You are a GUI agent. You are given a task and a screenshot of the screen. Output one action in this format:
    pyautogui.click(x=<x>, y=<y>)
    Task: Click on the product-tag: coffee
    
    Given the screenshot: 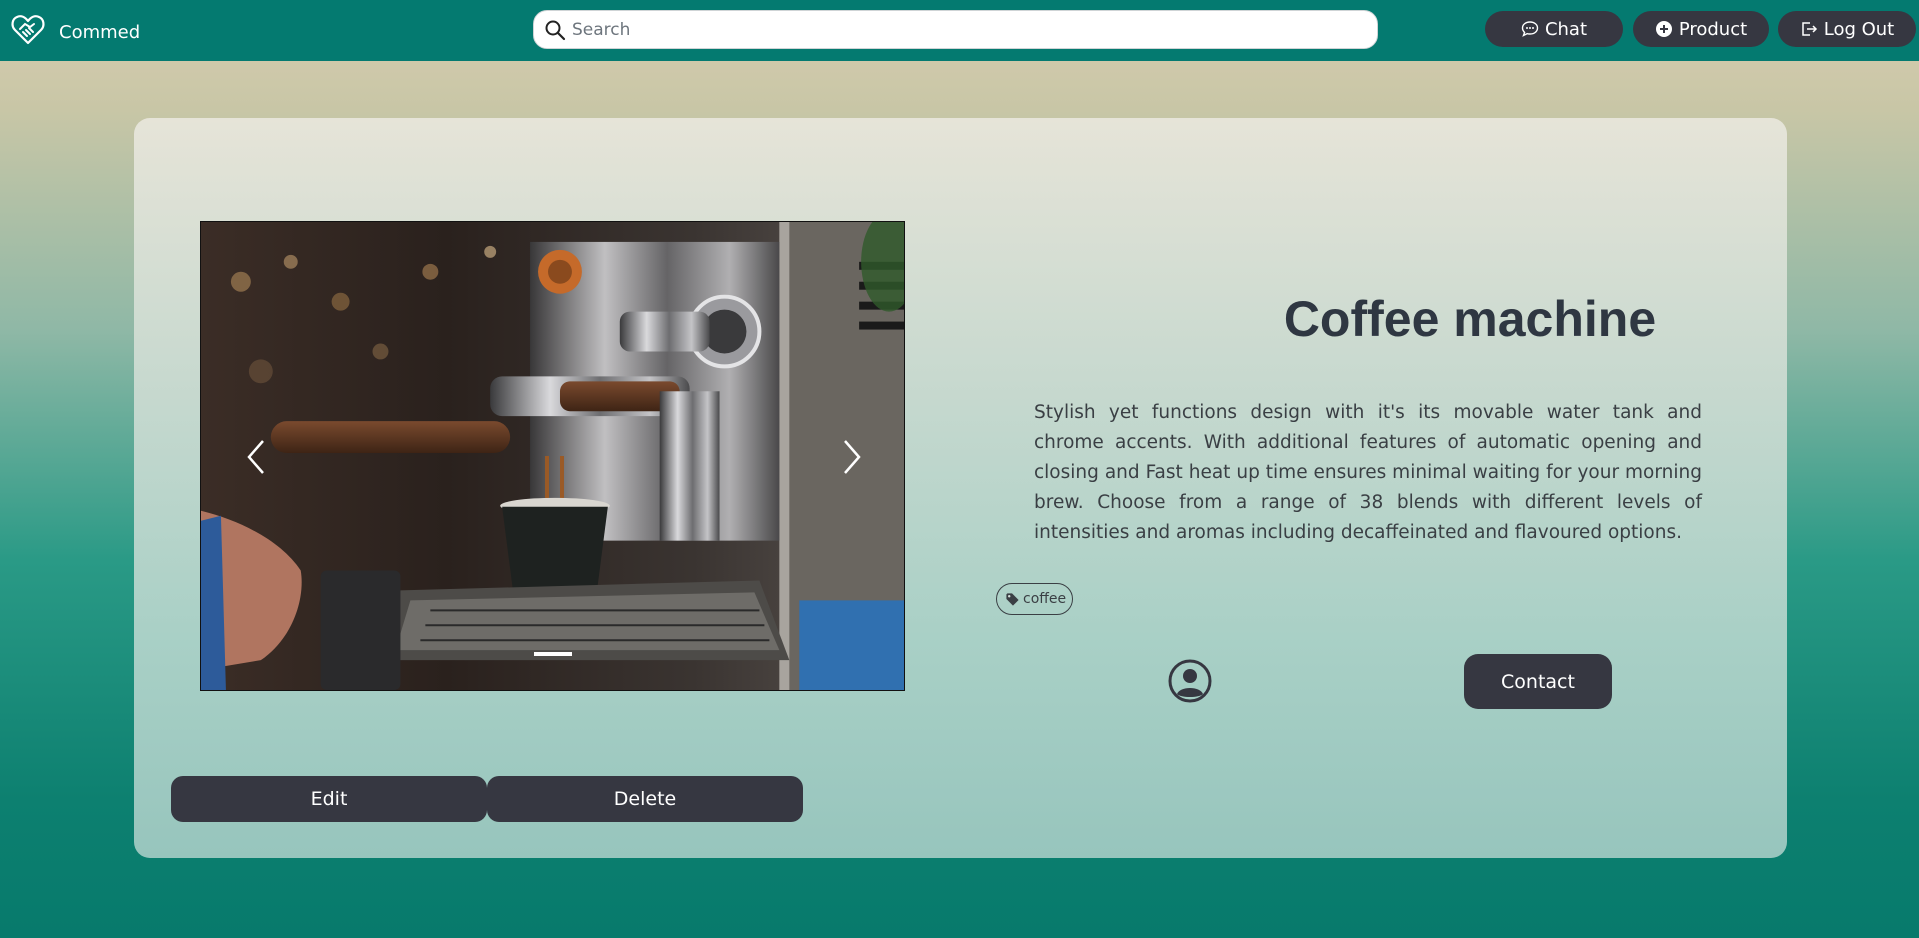 What is the action you would take?
    pyautogui.click(x=1035, y=599)
    